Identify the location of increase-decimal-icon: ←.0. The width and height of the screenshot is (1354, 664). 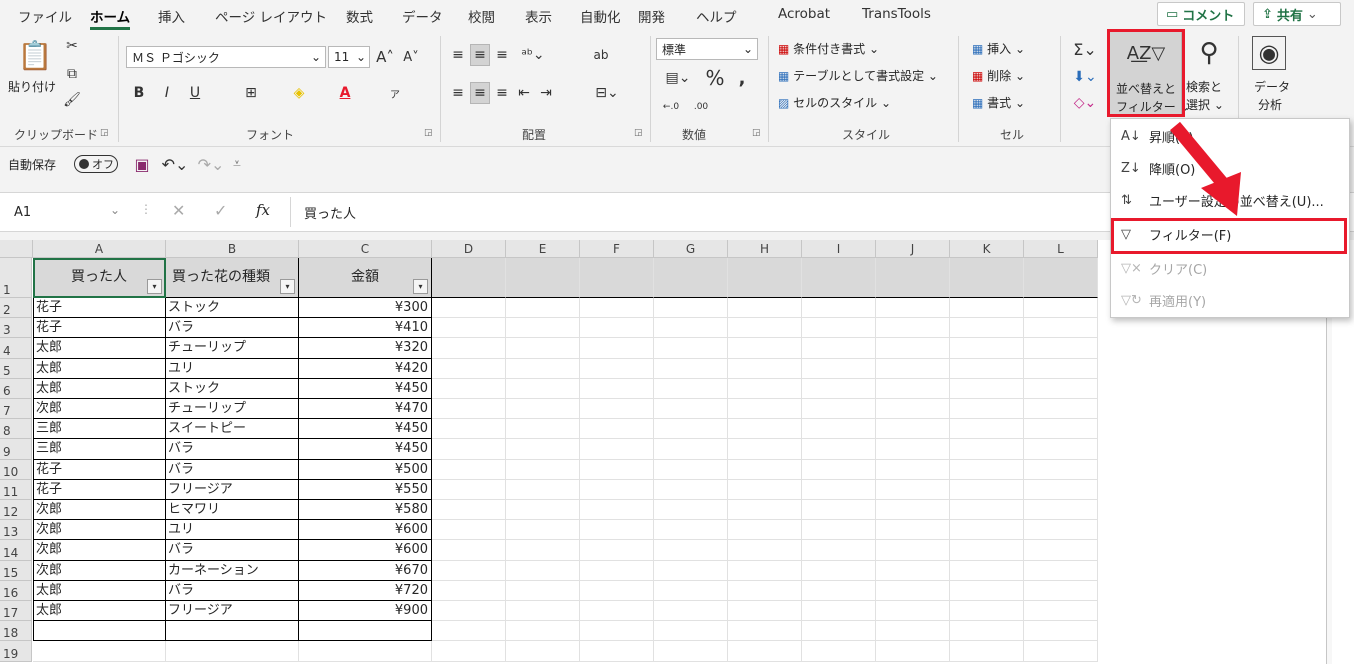
(671, 107).